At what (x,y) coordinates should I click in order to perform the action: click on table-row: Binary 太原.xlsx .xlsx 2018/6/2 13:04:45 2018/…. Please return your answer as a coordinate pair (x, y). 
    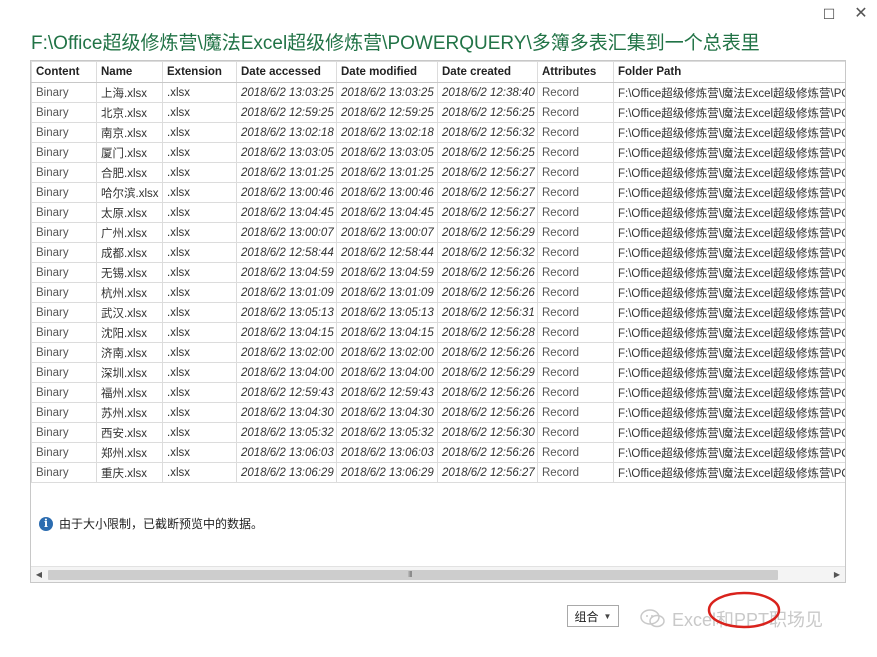
    Looking at the image, I should click on (438, 212).